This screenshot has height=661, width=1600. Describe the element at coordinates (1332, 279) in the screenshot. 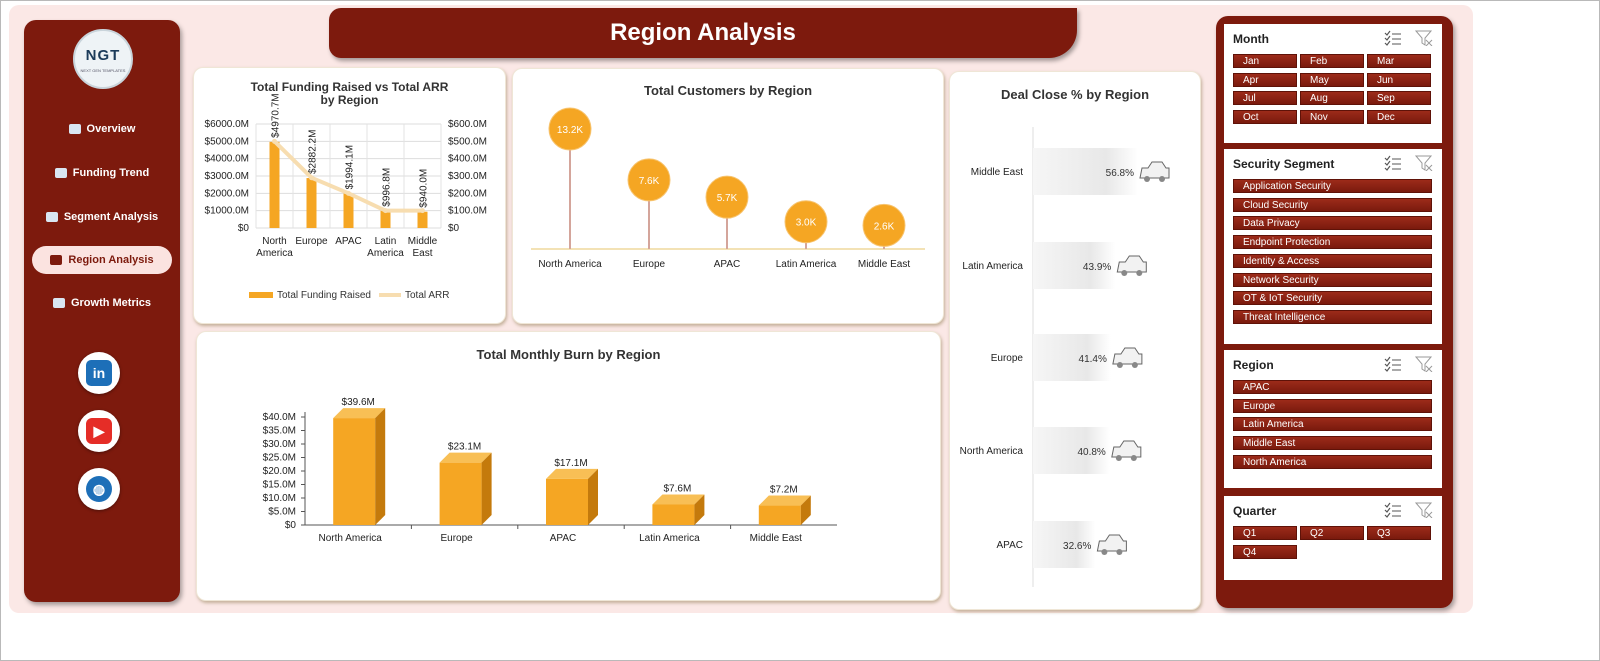

I see `security-segment-option: Network Security` at that location.